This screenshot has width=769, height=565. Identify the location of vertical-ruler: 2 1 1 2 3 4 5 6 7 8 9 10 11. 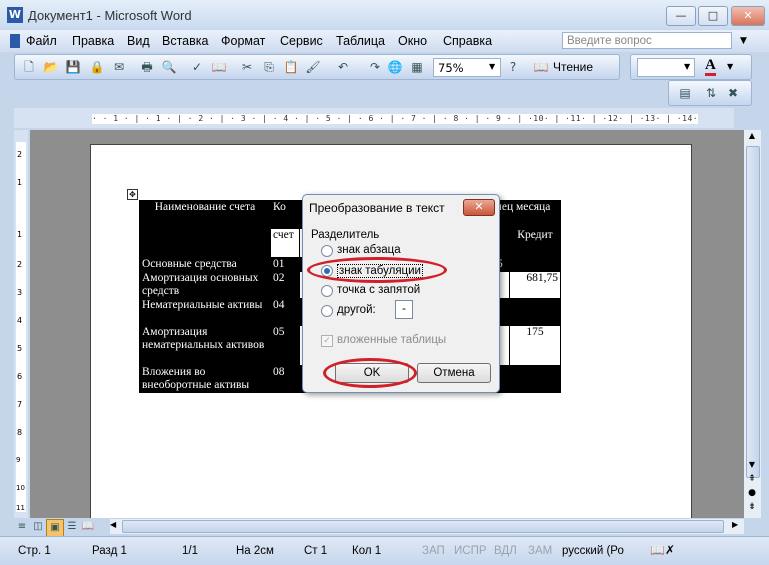
(21, 324).